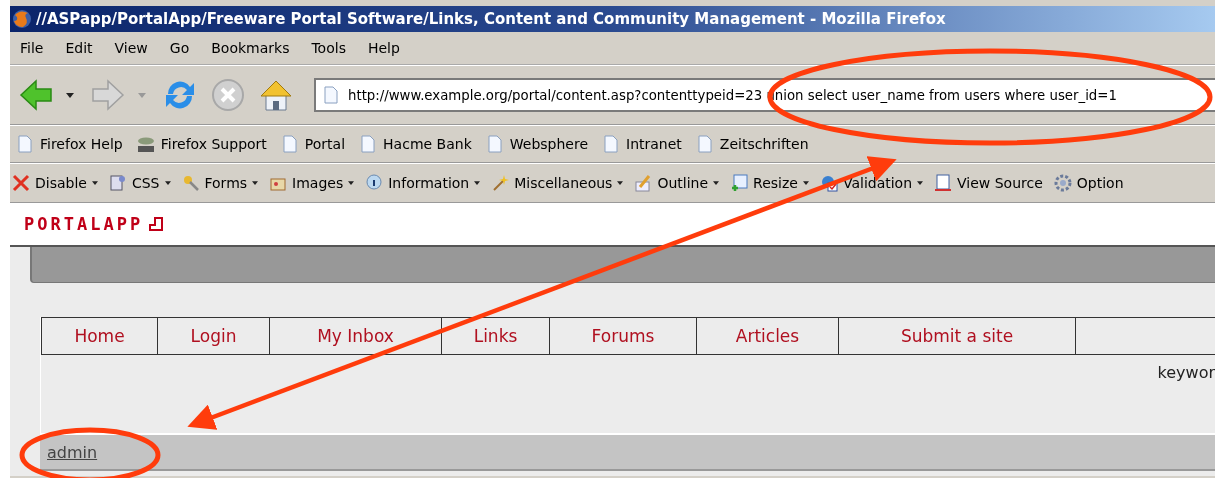 Image resolution: width=1215 pixels, height=478 pixels. Describe the element at coordinates (21, 183) in the screenshot. I see `cross-icon` at that location.